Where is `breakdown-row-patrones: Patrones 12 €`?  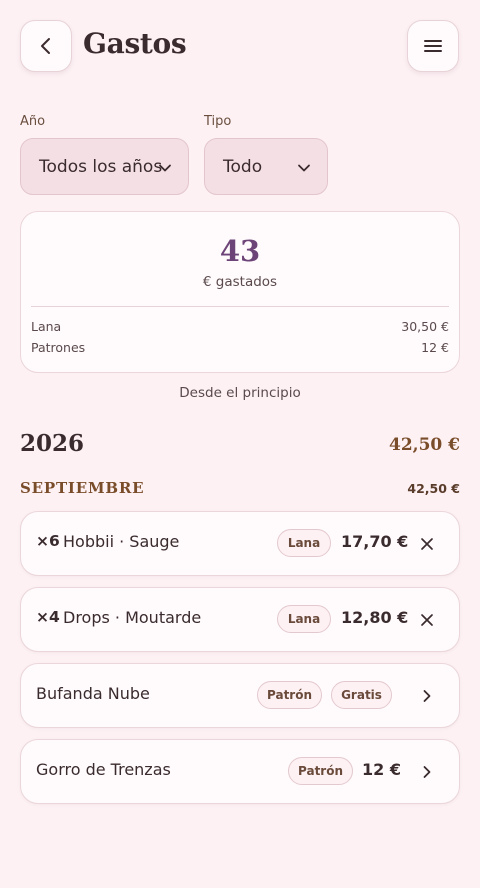 breakdown-row-patrones: Patrones 12 € is located at coordinates (240, 347).